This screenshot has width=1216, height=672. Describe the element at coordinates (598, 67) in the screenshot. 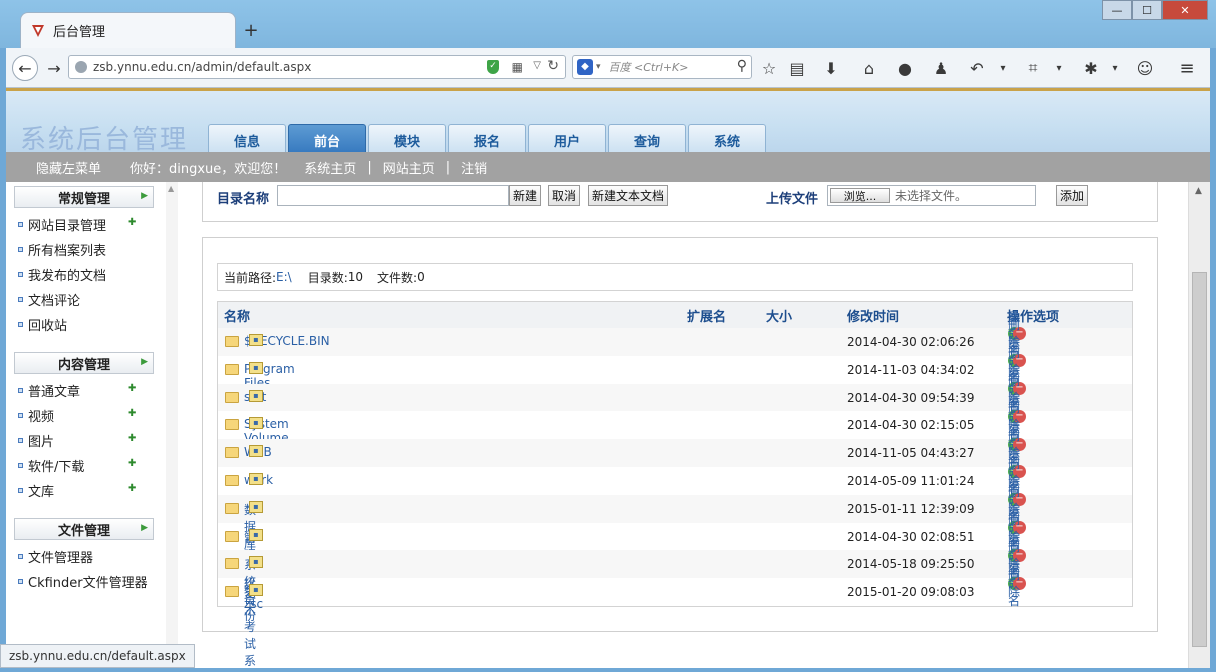

I see `search-engine-dropdown-icon: ▾` at that location.